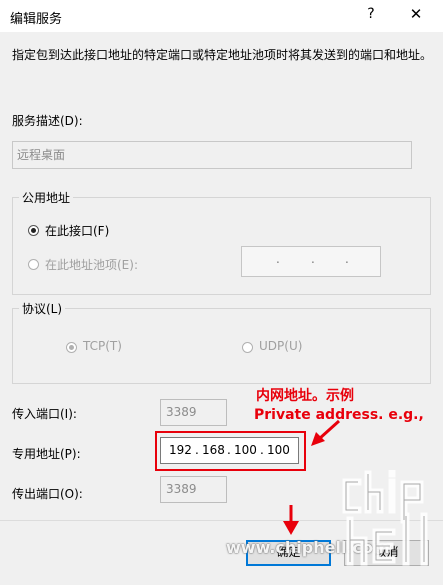 This screenshot has width=443, height=585. What do you see at coordinates (44, 414) in the screenshot?
I see `incoming-port-label: 传入端口(I):` at bounding box center [44, 414].